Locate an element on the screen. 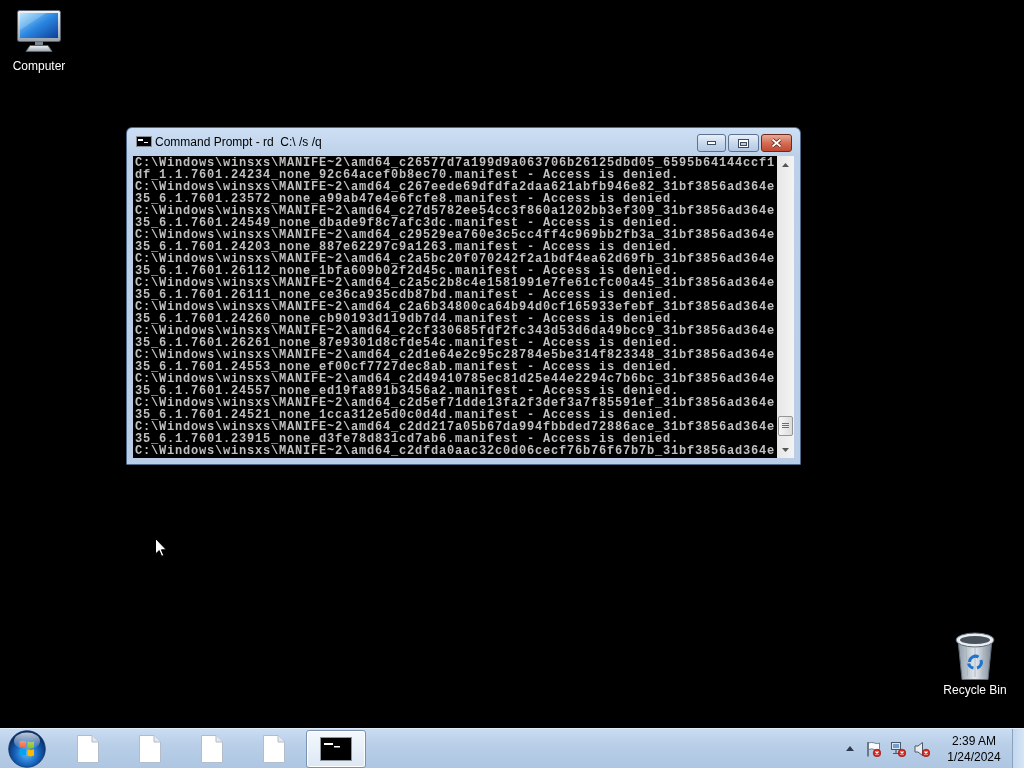 Image resolution: width=1024 pixels, height=768 pixels. console-line: C:\Windows\winsxs\MANIFE~2\amd64_c2a6b34800ca64b94d0cf165933efebf_31bf3856ad364e is located at coordinates (456, 307).